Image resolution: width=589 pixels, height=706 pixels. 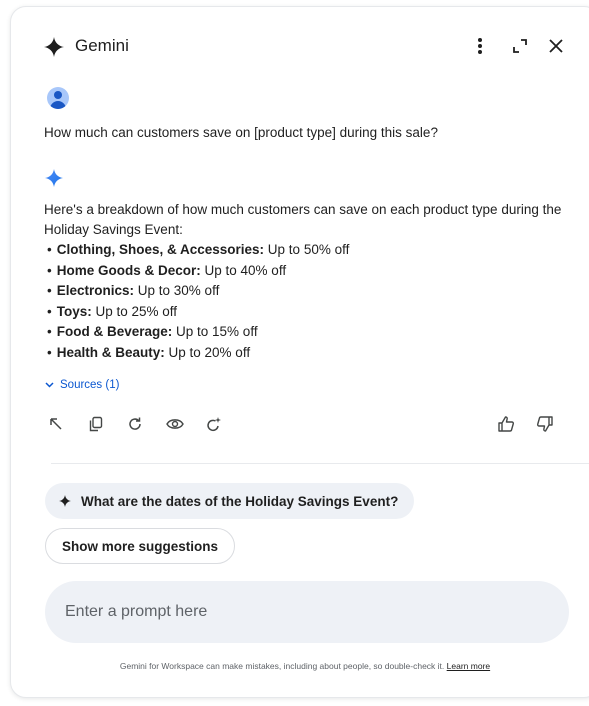 I want to click on item-value: Up to 25% off, so click(x=134, y=311).